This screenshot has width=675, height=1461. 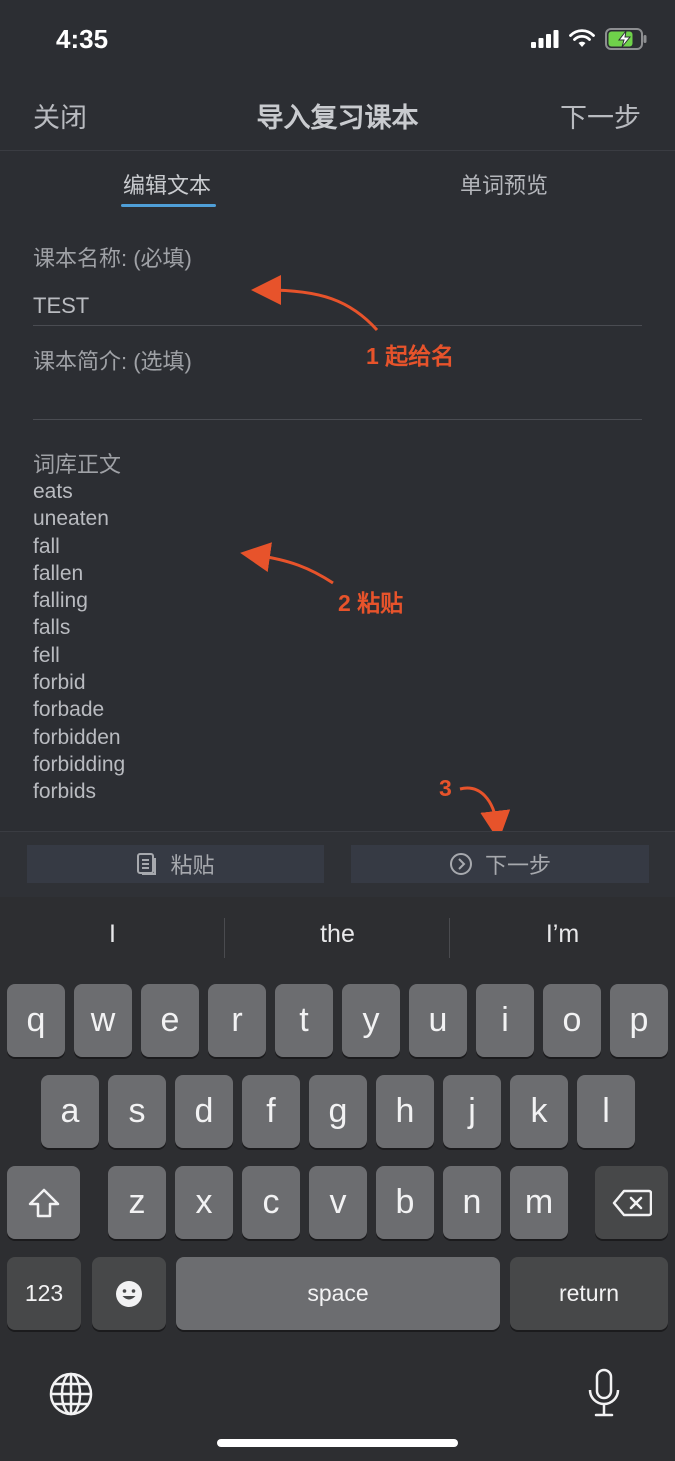 What do you see at coordinates (170, 1020) in the screenshot?
I see `key-e: e` at bounding box center [170, 1020].